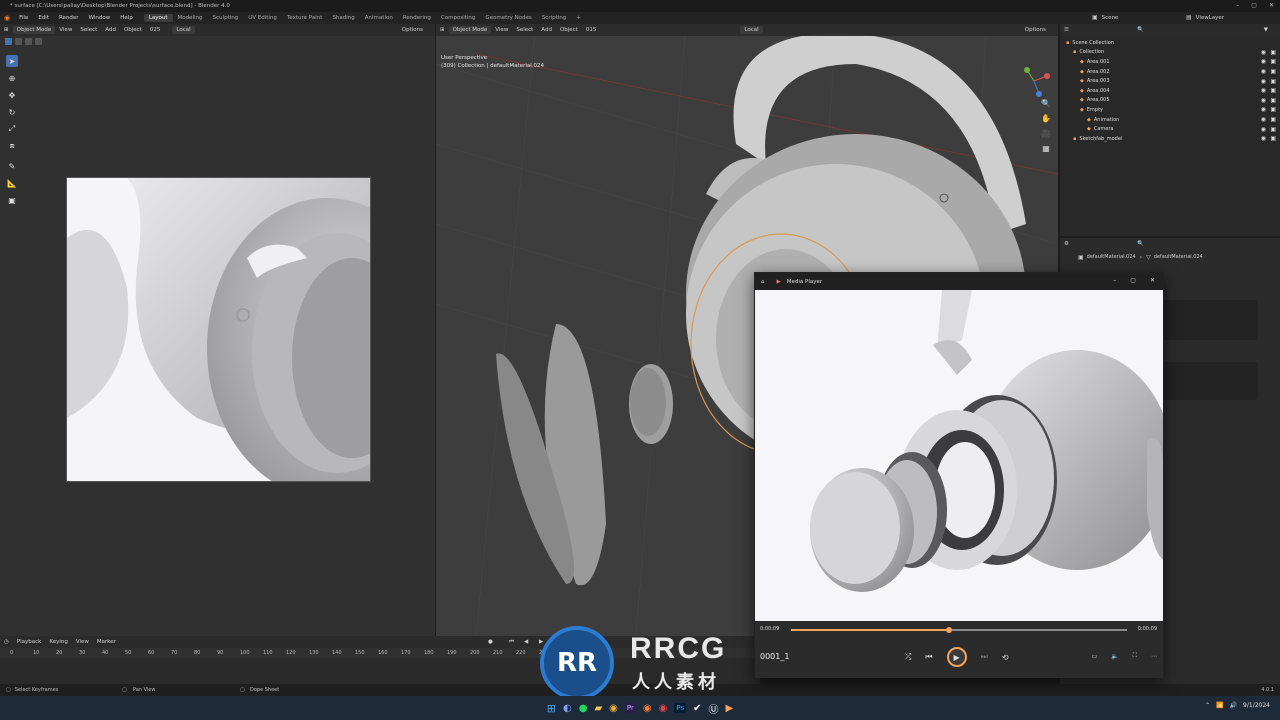 This screenshot has height=720, width=1280. I want to click on chrome-icon: ◉, so click(613, 708).